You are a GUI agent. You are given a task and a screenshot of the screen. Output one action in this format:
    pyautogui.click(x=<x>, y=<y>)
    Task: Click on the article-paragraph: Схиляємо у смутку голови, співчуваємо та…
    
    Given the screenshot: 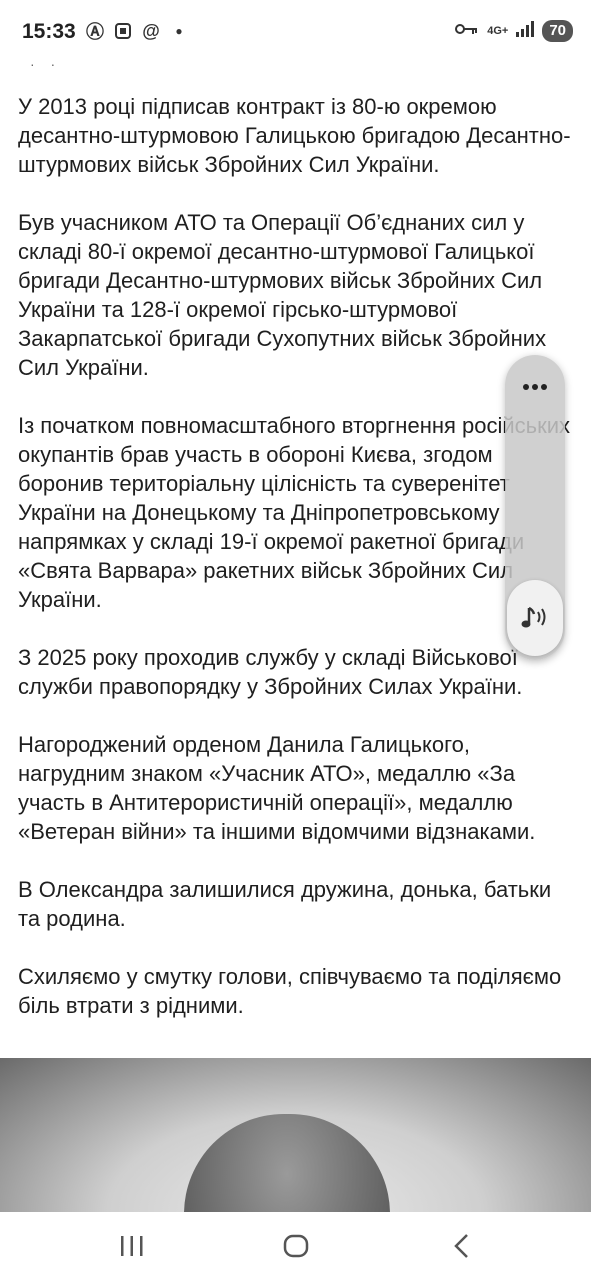 What is the action you would take?
    pyautogui.click(x=290, y=991)
    